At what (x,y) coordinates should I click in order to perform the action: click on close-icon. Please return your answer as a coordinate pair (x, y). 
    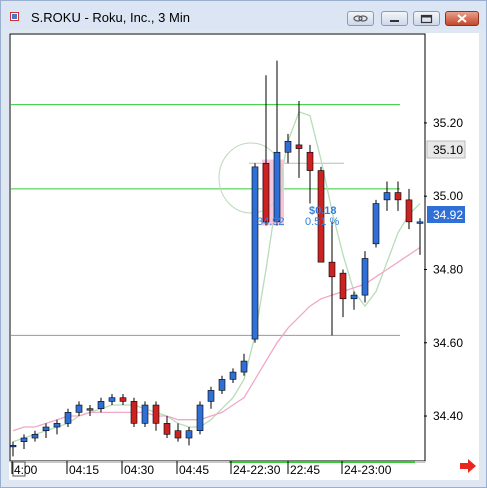
    Looking at the image, I should click on (462, 18).